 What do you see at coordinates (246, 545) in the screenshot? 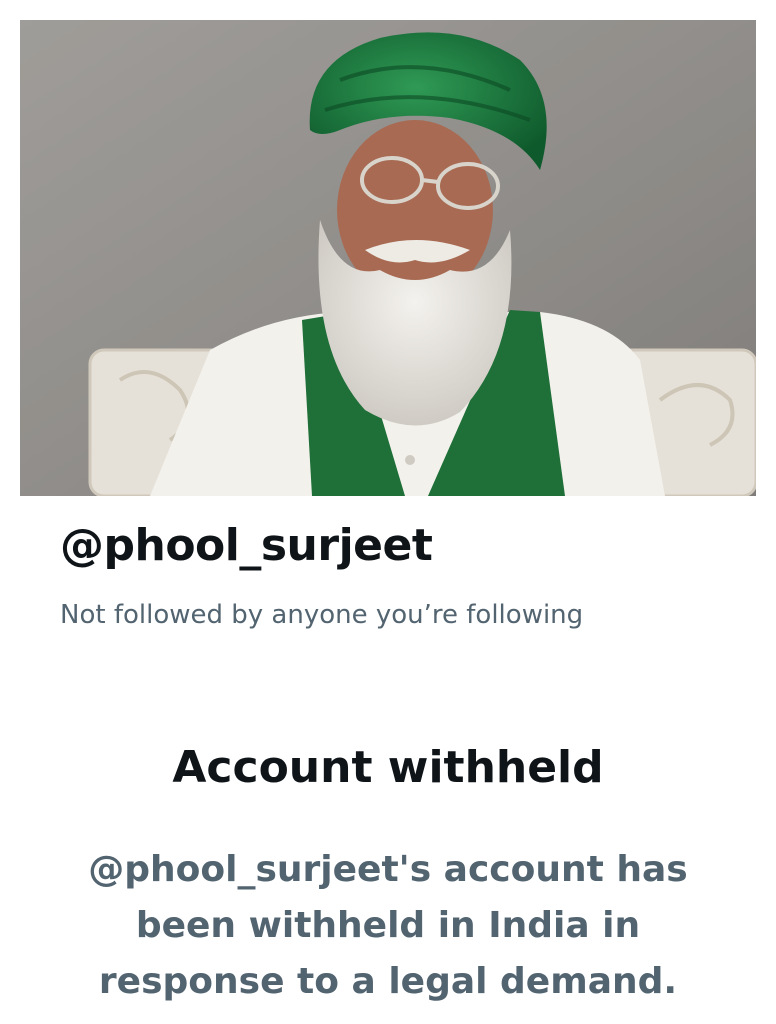
I see `profile-handle: @phool_surjeet` at bounding box center [246, 545].